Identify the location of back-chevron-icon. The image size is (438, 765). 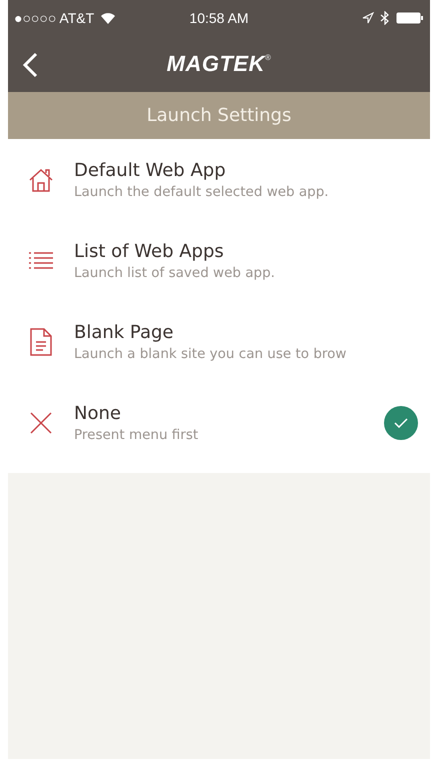
(30, 65).